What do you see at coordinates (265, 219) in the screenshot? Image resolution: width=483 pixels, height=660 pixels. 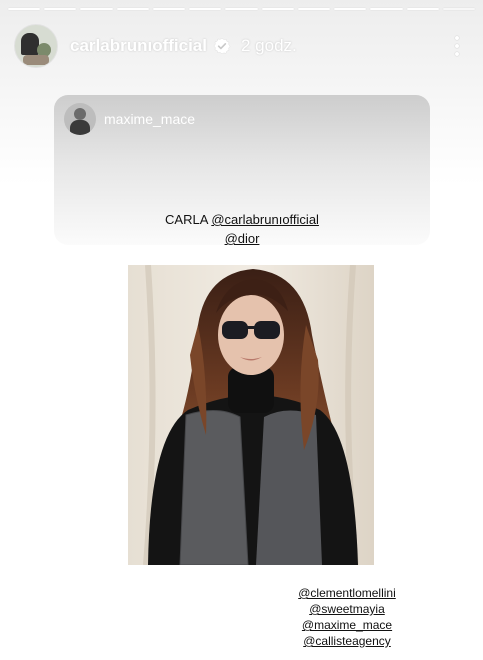 I see `caption-mention: @carlabrunıofficial` at bounding box center [265, 219].